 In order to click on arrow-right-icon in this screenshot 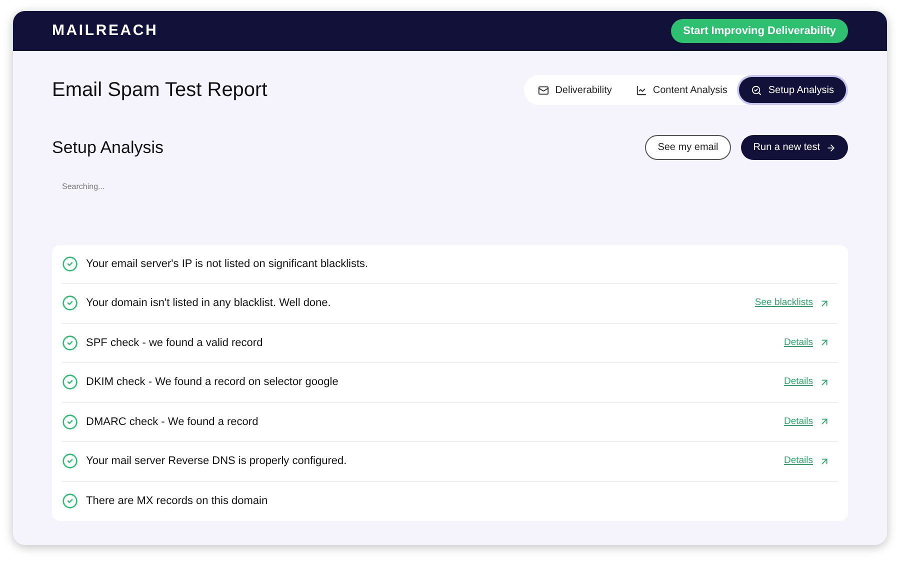, I will do `click(831, 147)`.